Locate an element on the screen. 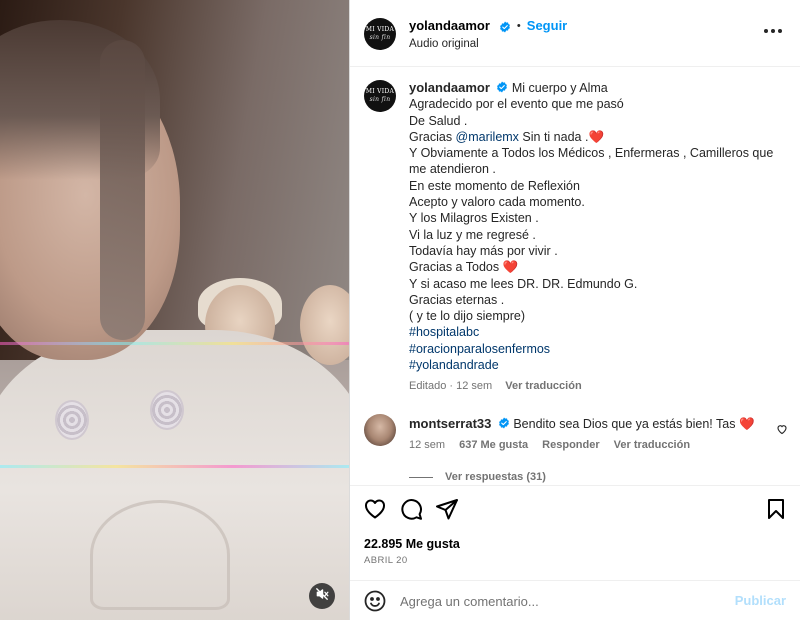  caption-meta: Editado · 12 sem Ver traducción is located at coordinates (596, 386).